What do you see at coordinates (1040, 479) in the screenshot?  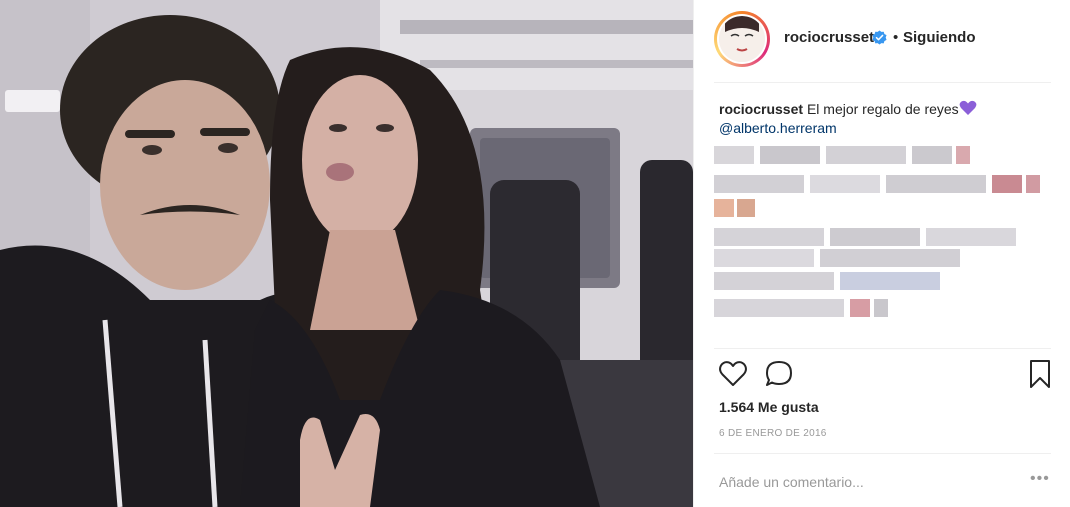 I see `more-options-icon: •••` at bounding box center [1040, 479].